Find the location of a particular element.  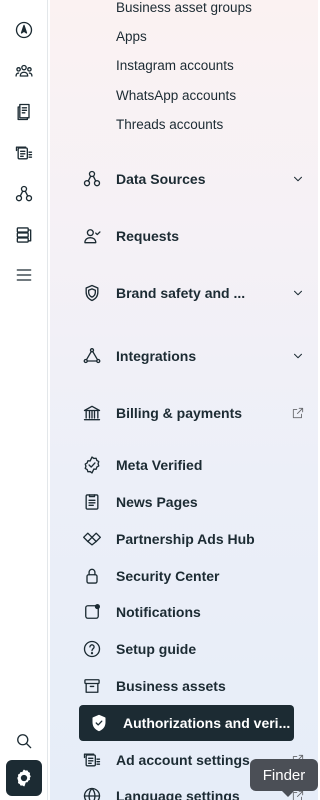

nav-item-label: Notifications is located at coordinates (158, 612).